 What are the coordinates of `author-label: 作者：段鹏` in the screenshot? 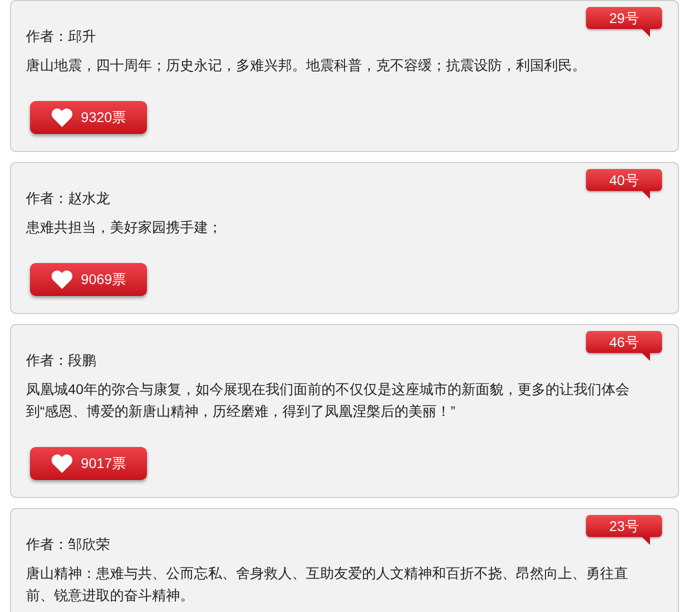 It's located at (61, 360).